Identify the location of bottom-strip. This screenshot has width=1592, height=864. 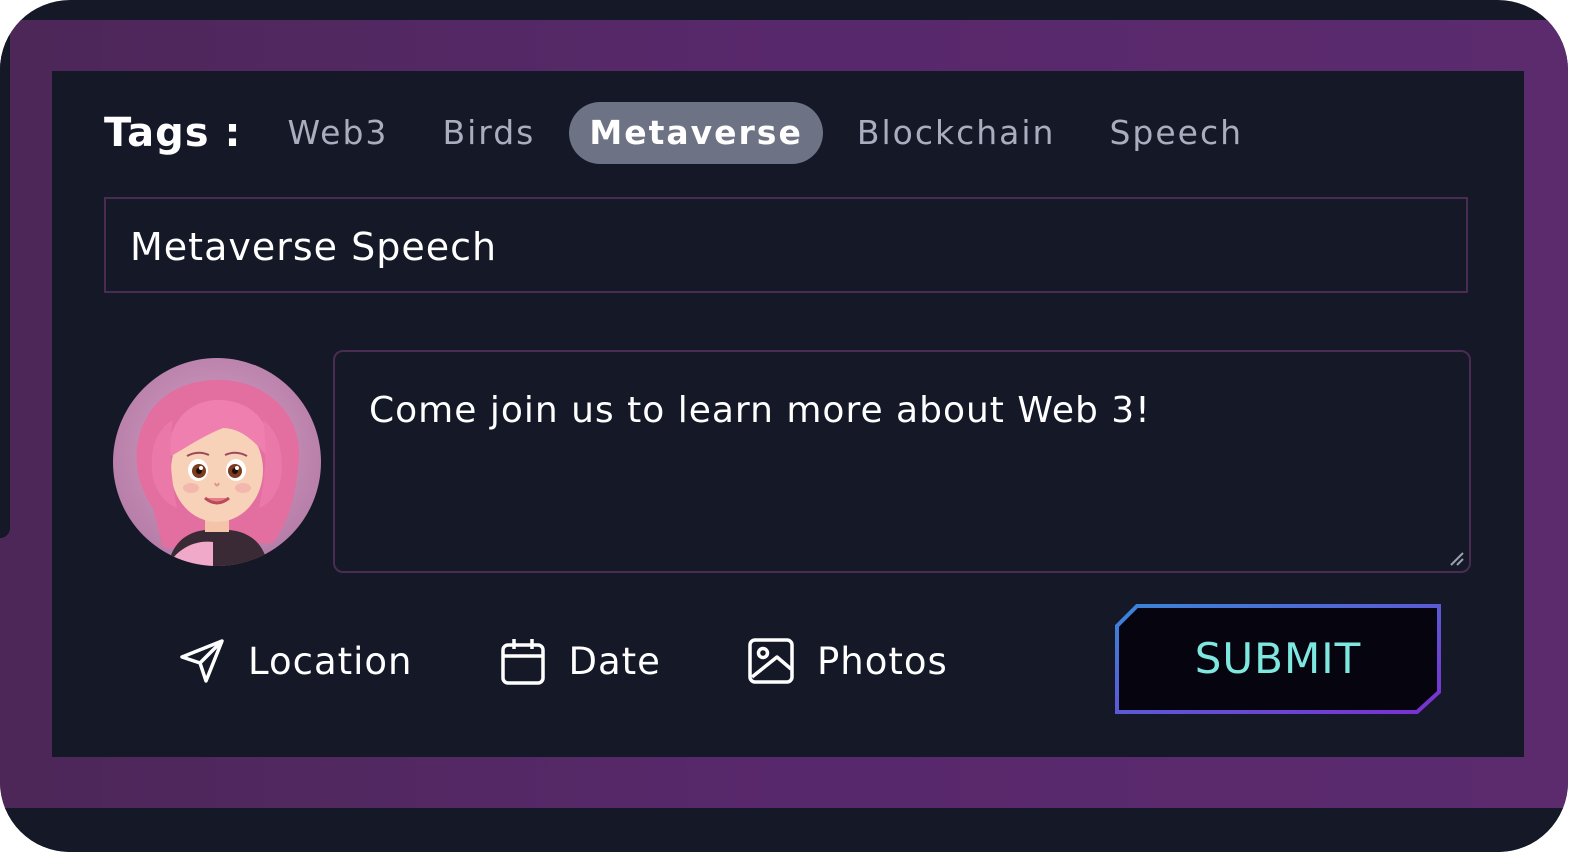
(784, 830).